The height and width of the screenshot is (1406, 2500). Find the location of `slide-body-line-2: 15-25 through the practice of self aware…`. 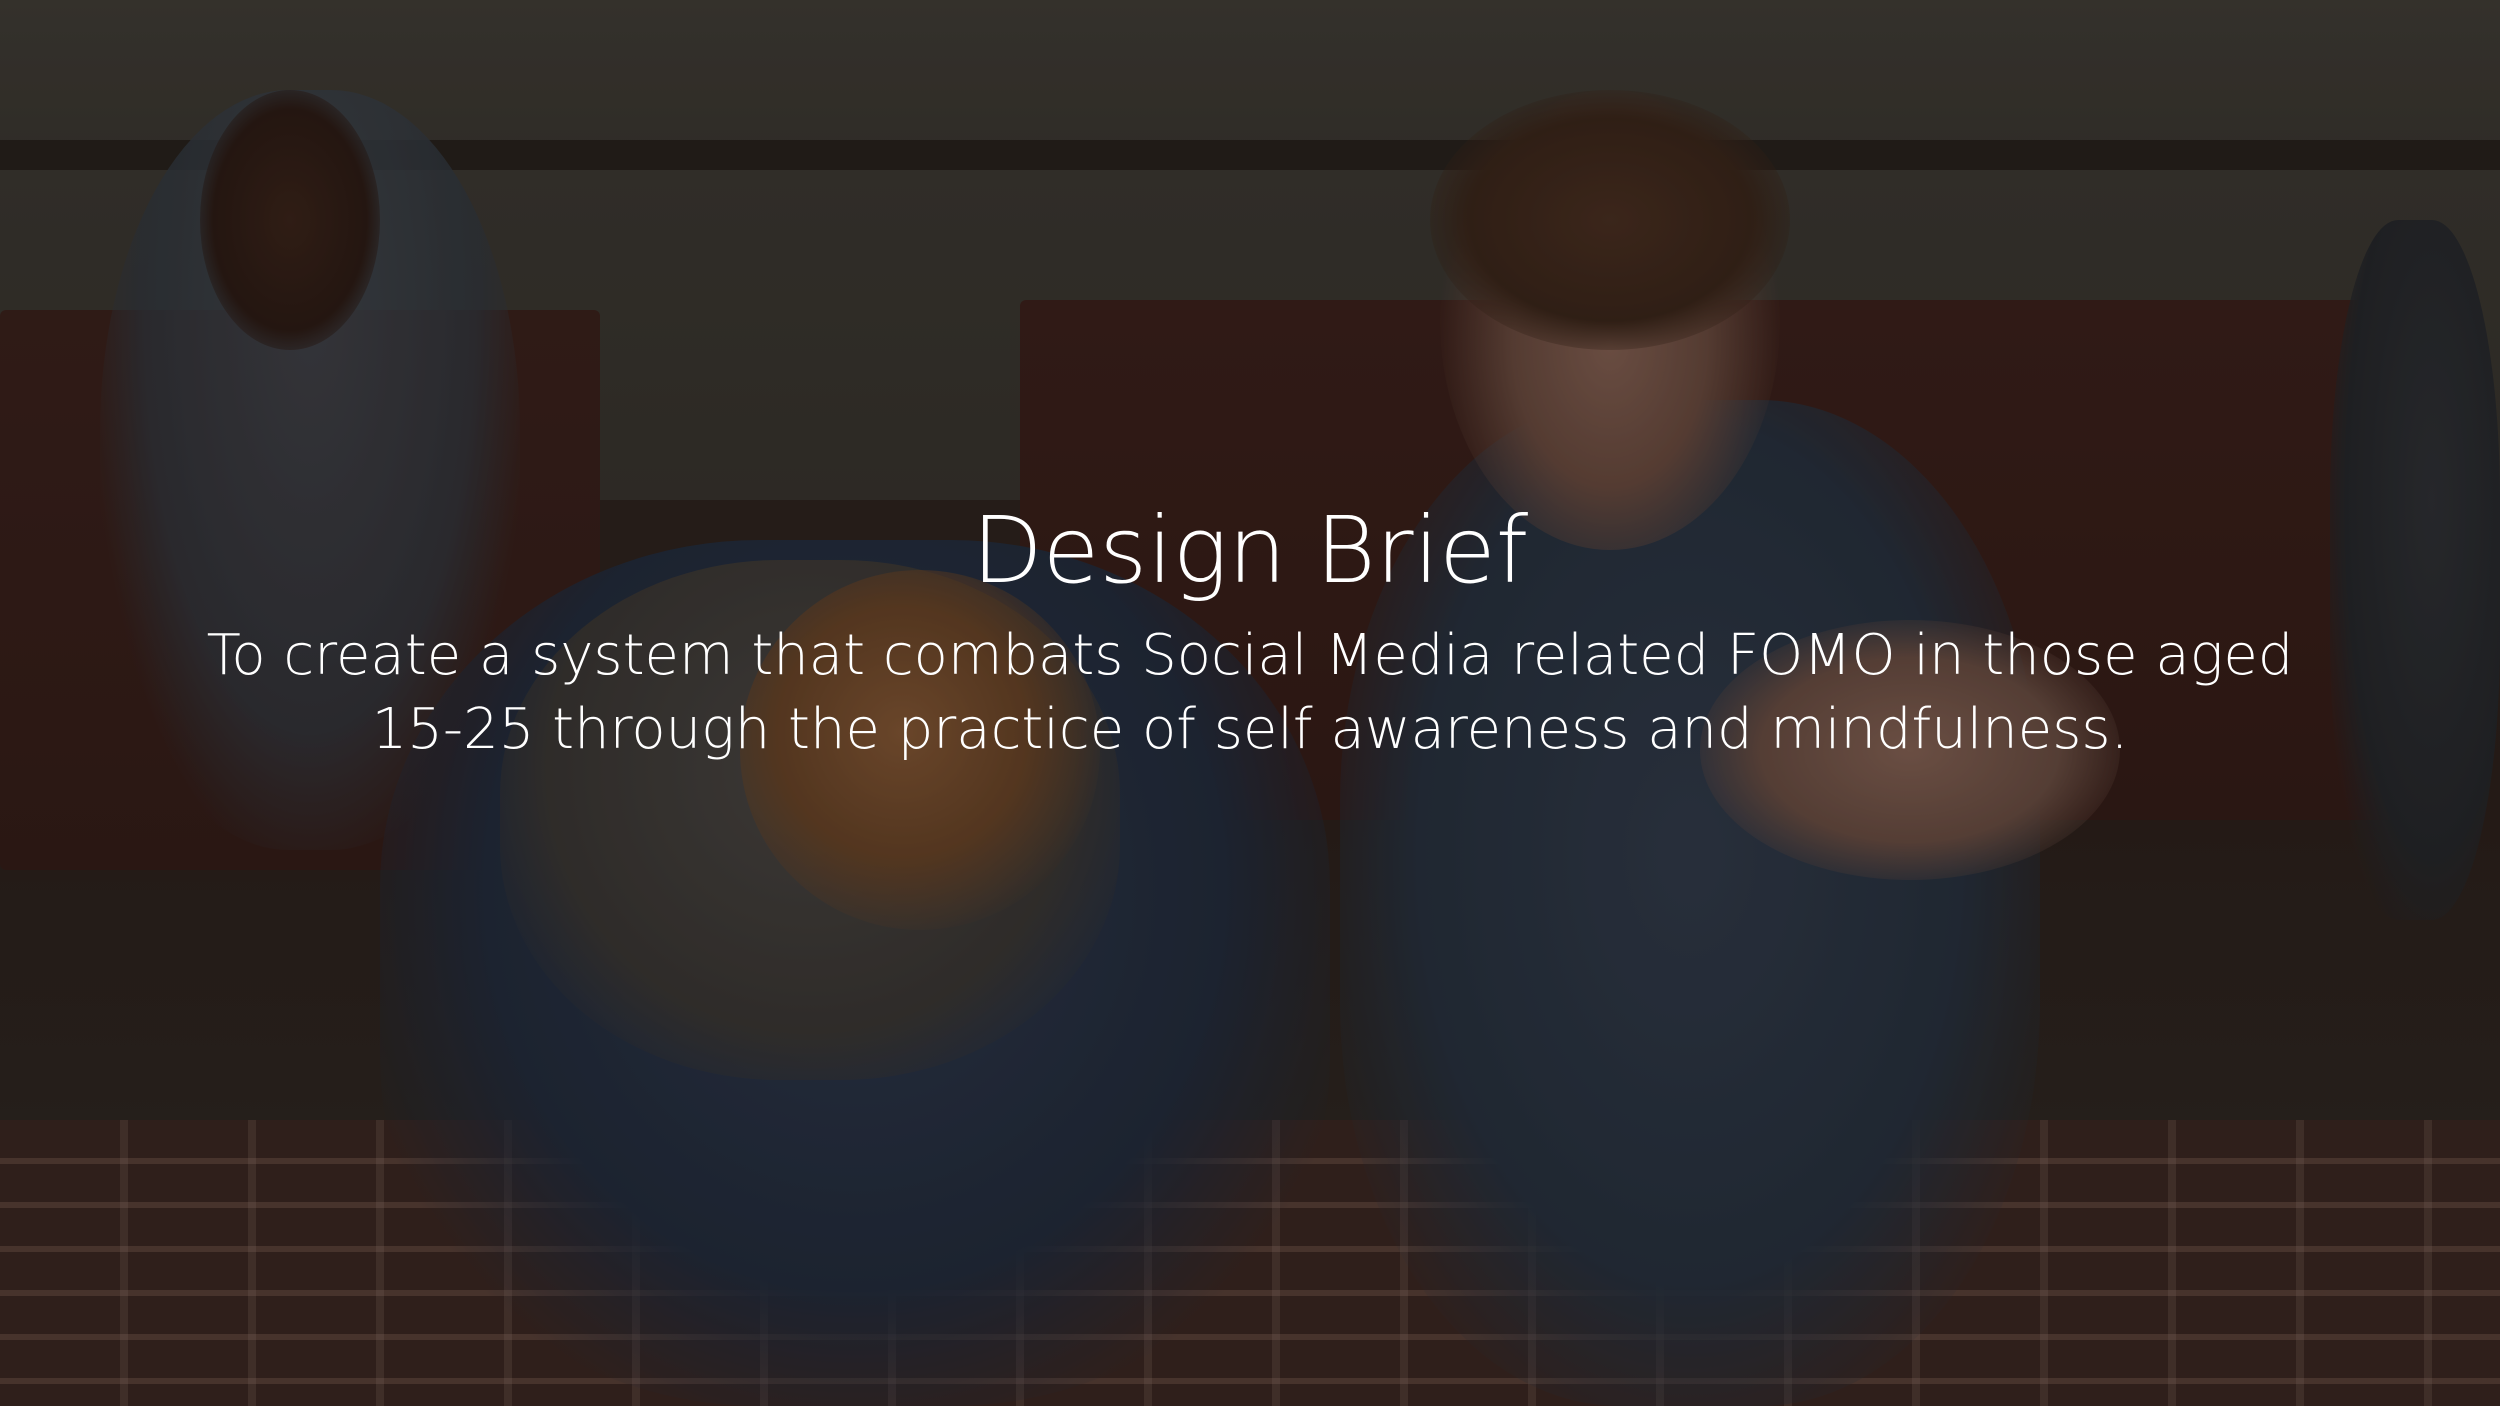

slide-body-line-2: 15-25 through the practice of self aware… is located at coordinates (1250, 729).